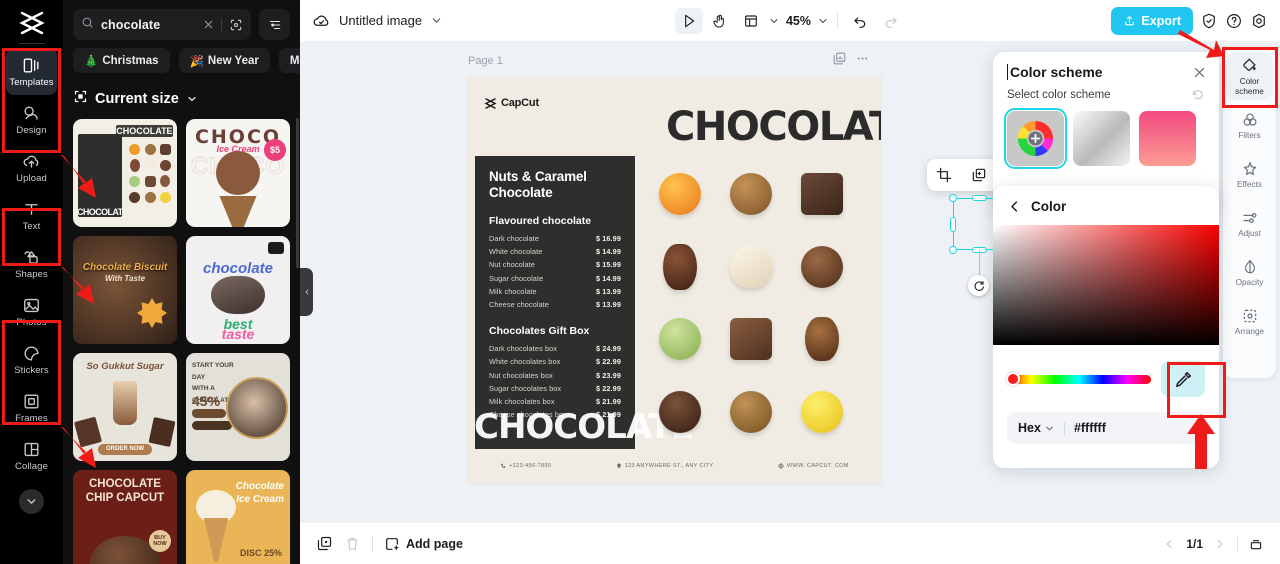 The image size is (1280, 564). I want to click on chocolate-rocher, so click(822, 266).